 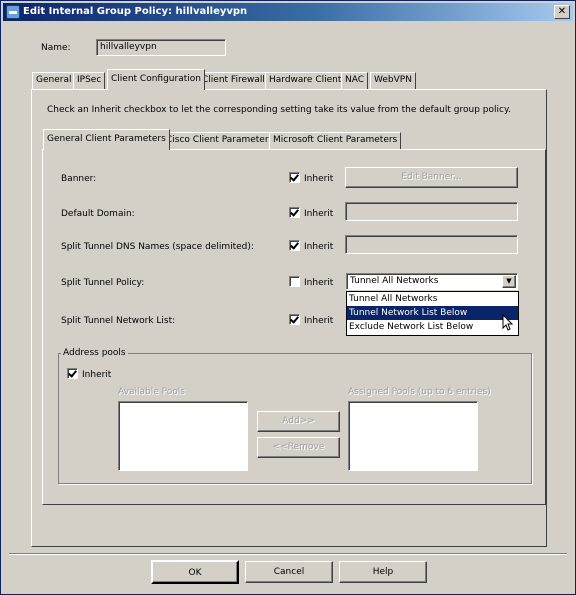 What do you see at coordinates (298, 447) in the screenshot?
I see `remove-pool-button: <<Remove` at bounding box center [298, 447].